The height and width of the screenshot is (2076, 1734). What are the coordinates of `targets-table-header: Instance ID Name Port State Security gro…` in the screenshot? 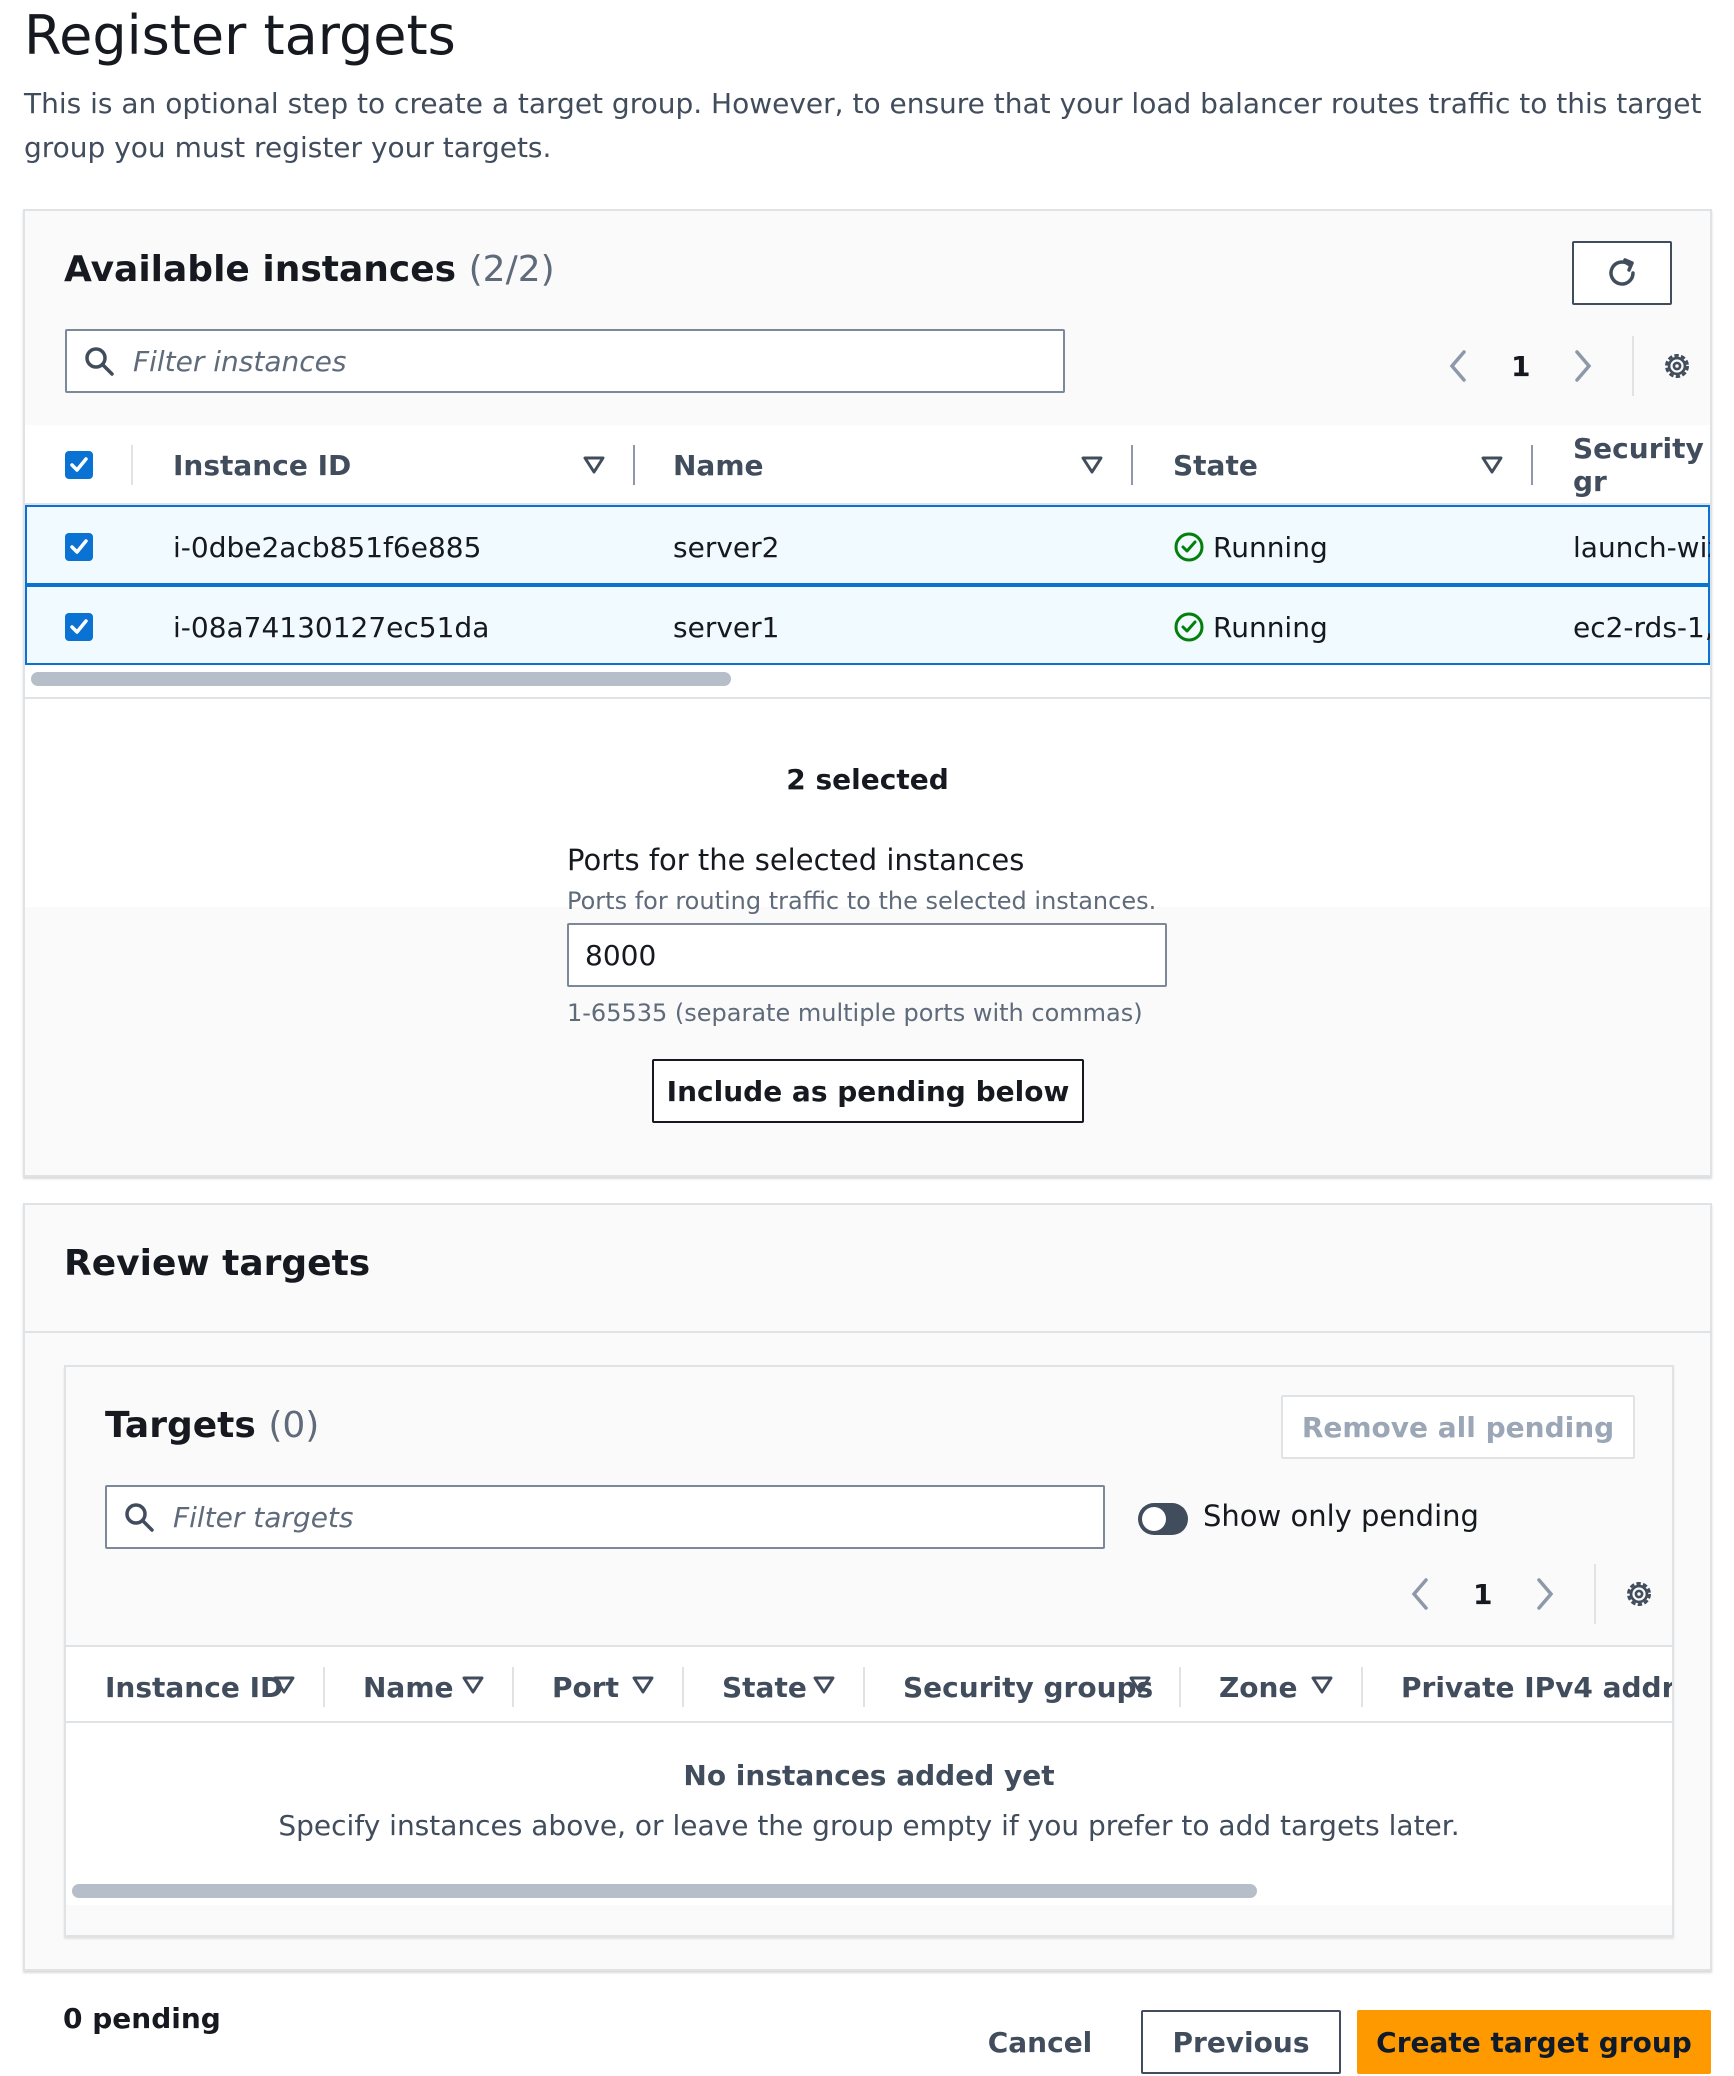 It's located at (869, 1684).